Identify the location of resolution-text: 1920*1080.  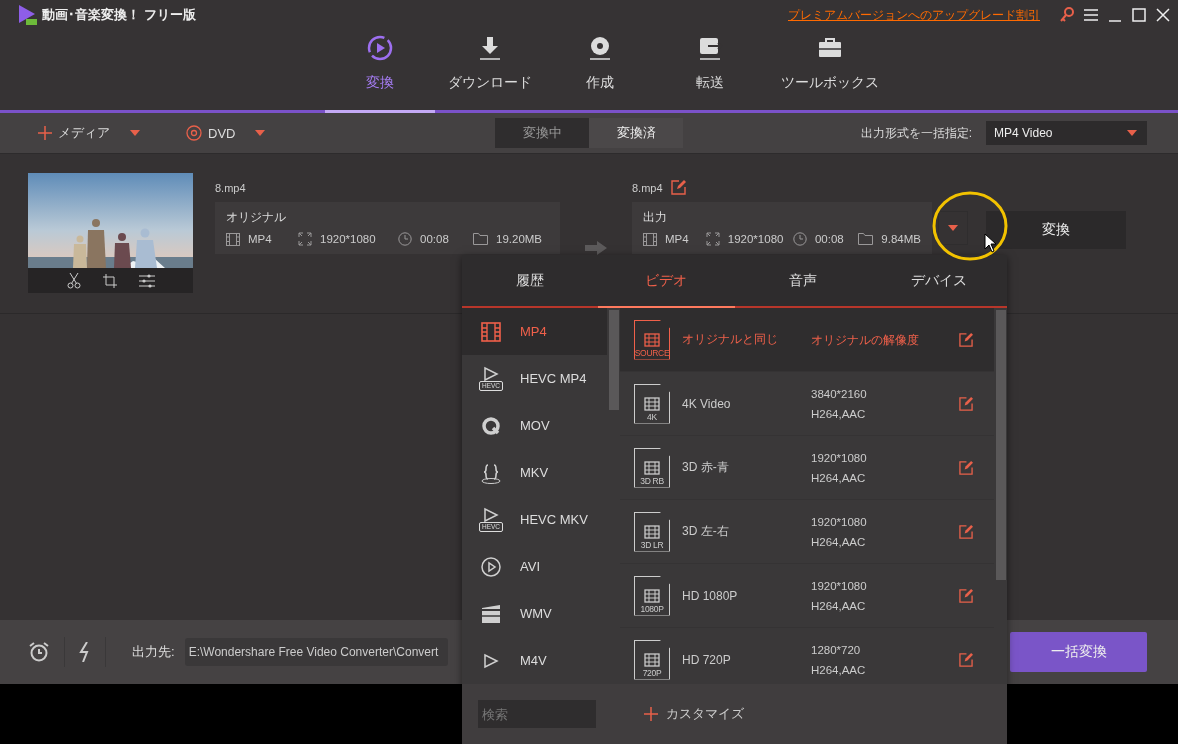
(348, 239).